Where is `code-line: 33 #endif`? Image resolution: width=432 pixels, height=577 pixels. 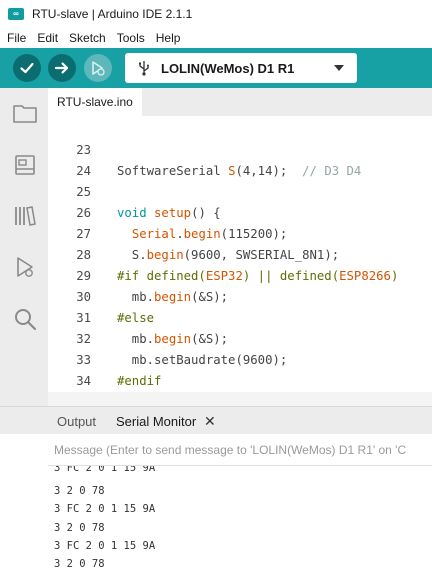
code-line: 33 #endif is located at coordinates (240, 358).